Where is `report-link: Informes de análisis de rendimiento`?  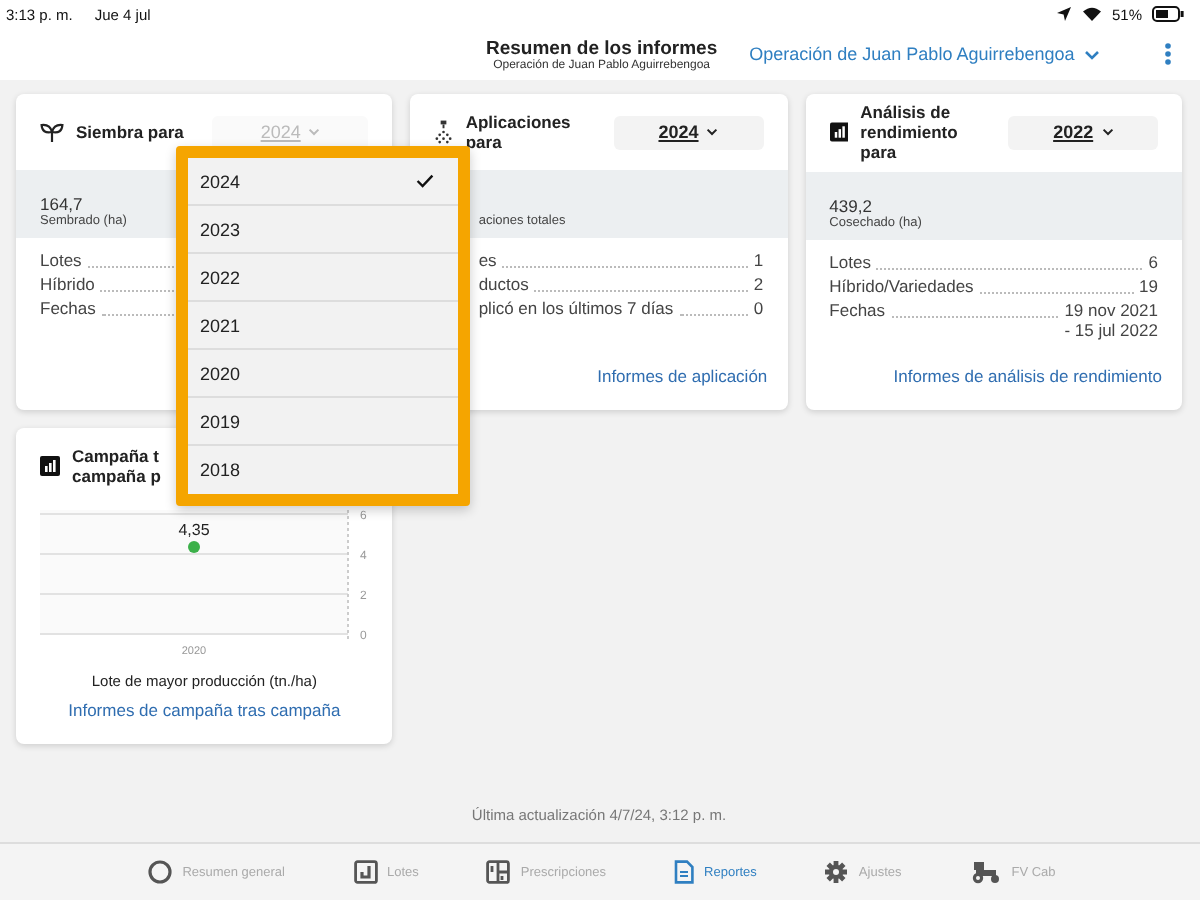
report-link: Informes de análisis de rendimiento is located at coordinates (993, 388).